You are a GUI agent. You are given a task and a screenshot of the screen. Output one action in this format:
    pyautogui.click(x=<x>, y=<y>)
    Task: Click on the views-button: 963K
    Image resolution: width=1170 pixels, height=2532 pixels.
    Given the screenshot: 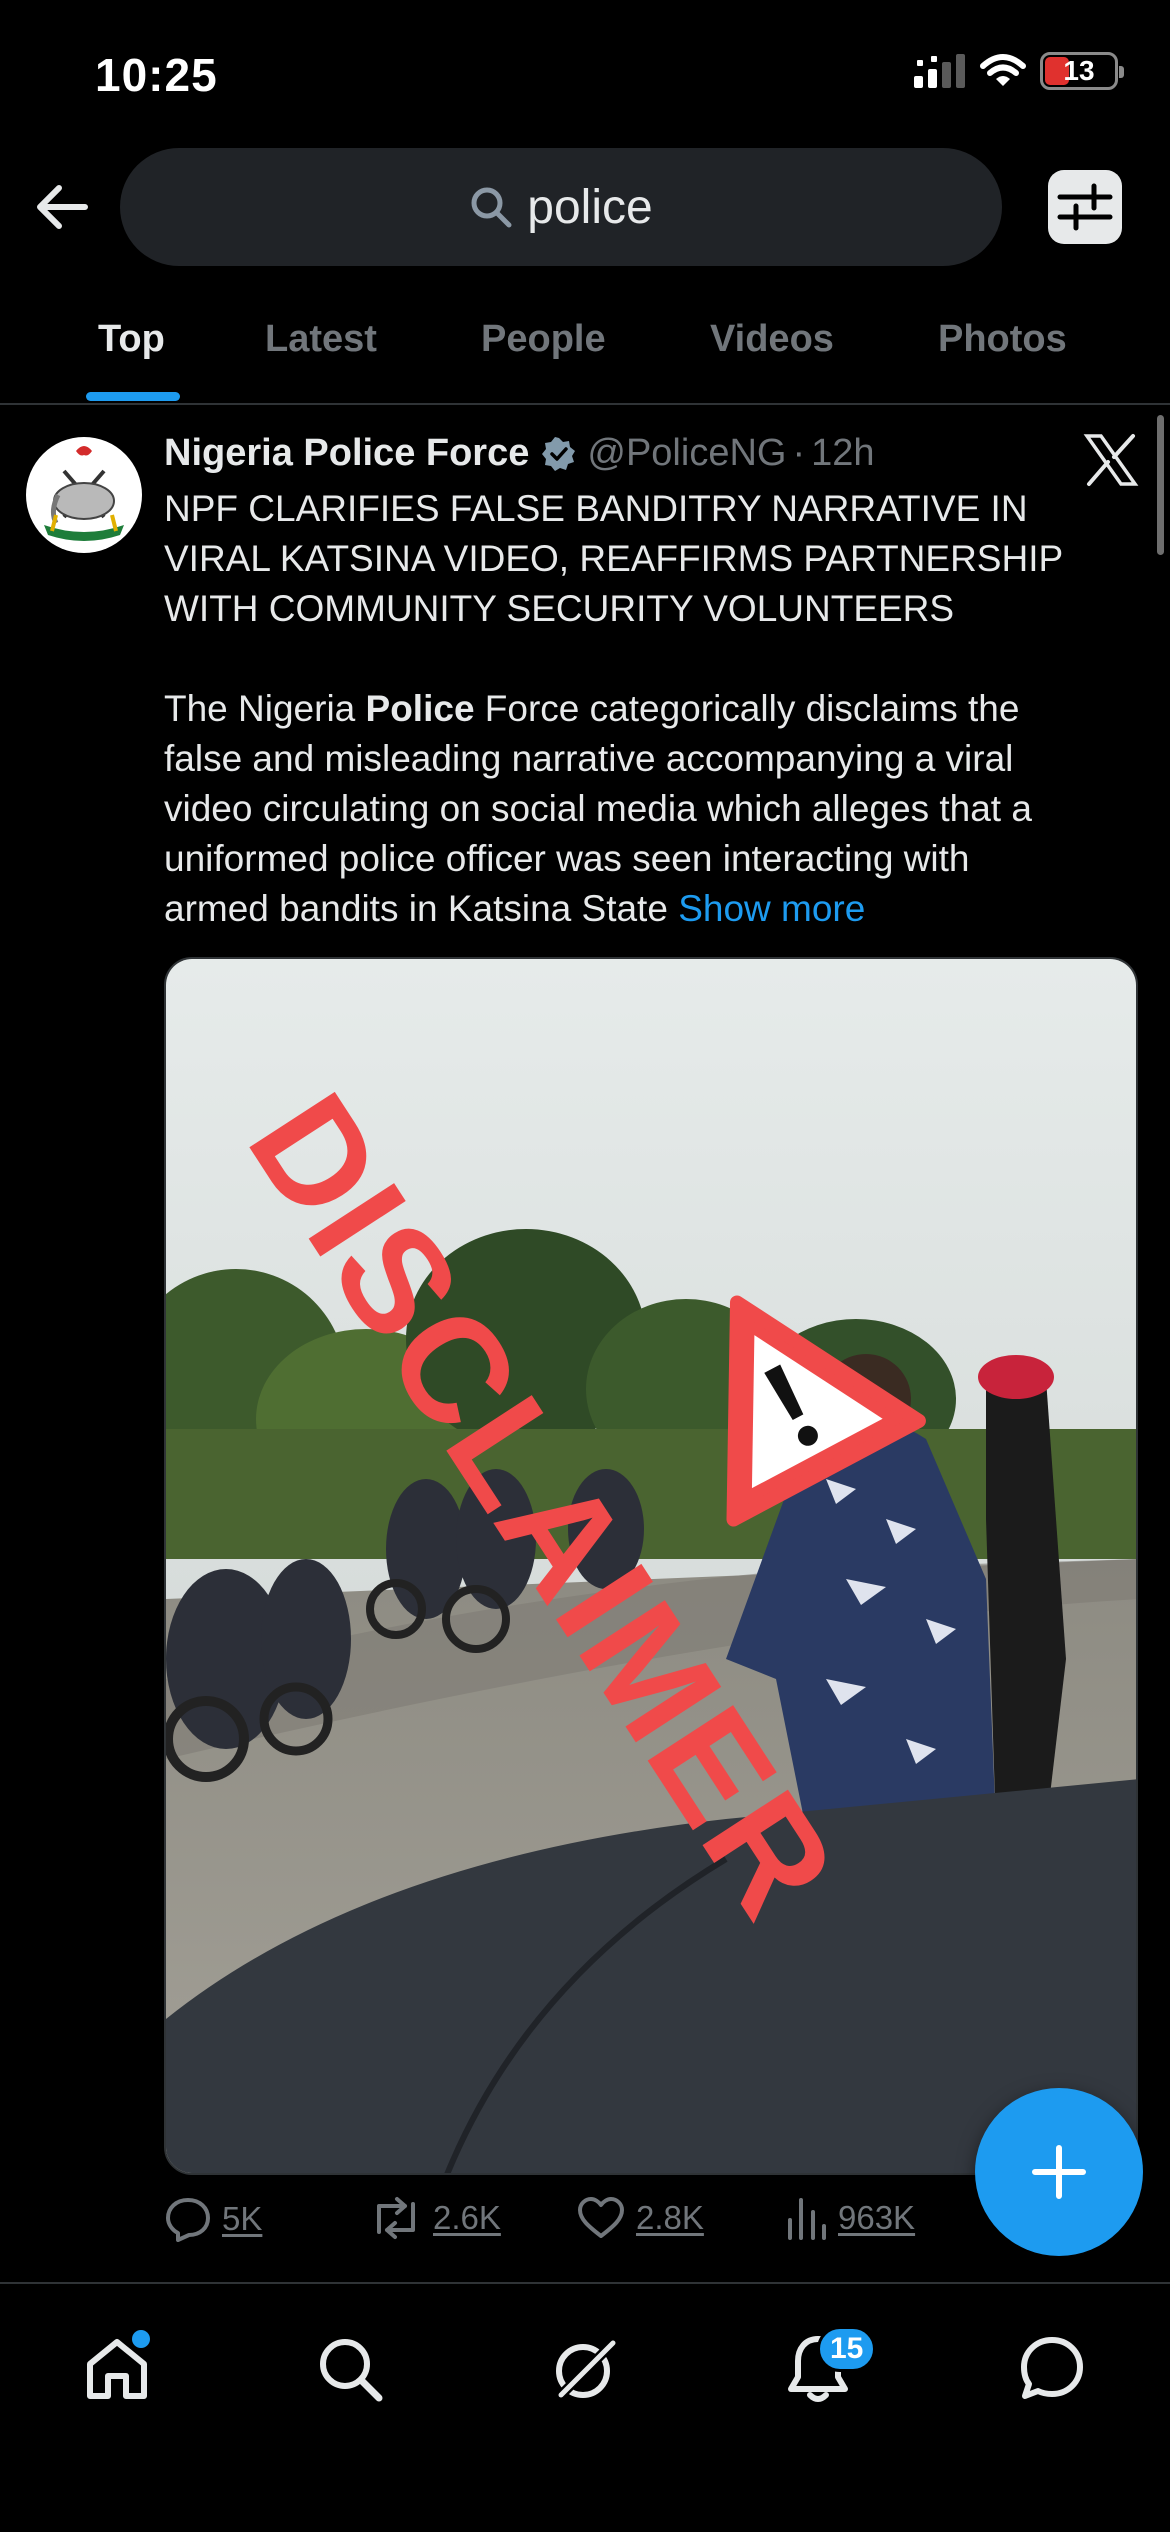 What is the action you would take?
    pyautogui.click(x=850, y=2218)
    